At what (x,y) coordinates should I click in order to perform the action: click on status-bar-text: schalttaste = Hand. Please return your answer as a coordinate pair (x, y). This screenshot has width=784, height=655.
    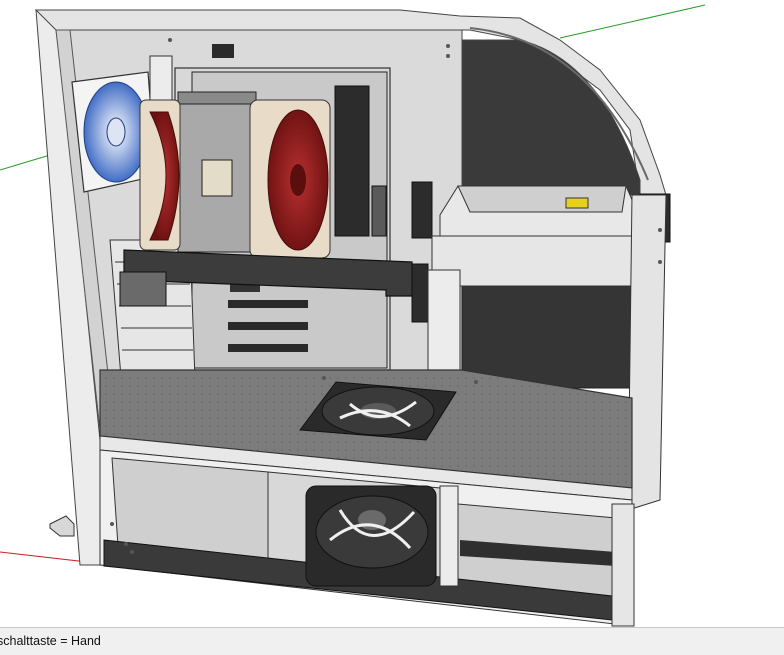
    Looking at the image, I should click on (50, 641).